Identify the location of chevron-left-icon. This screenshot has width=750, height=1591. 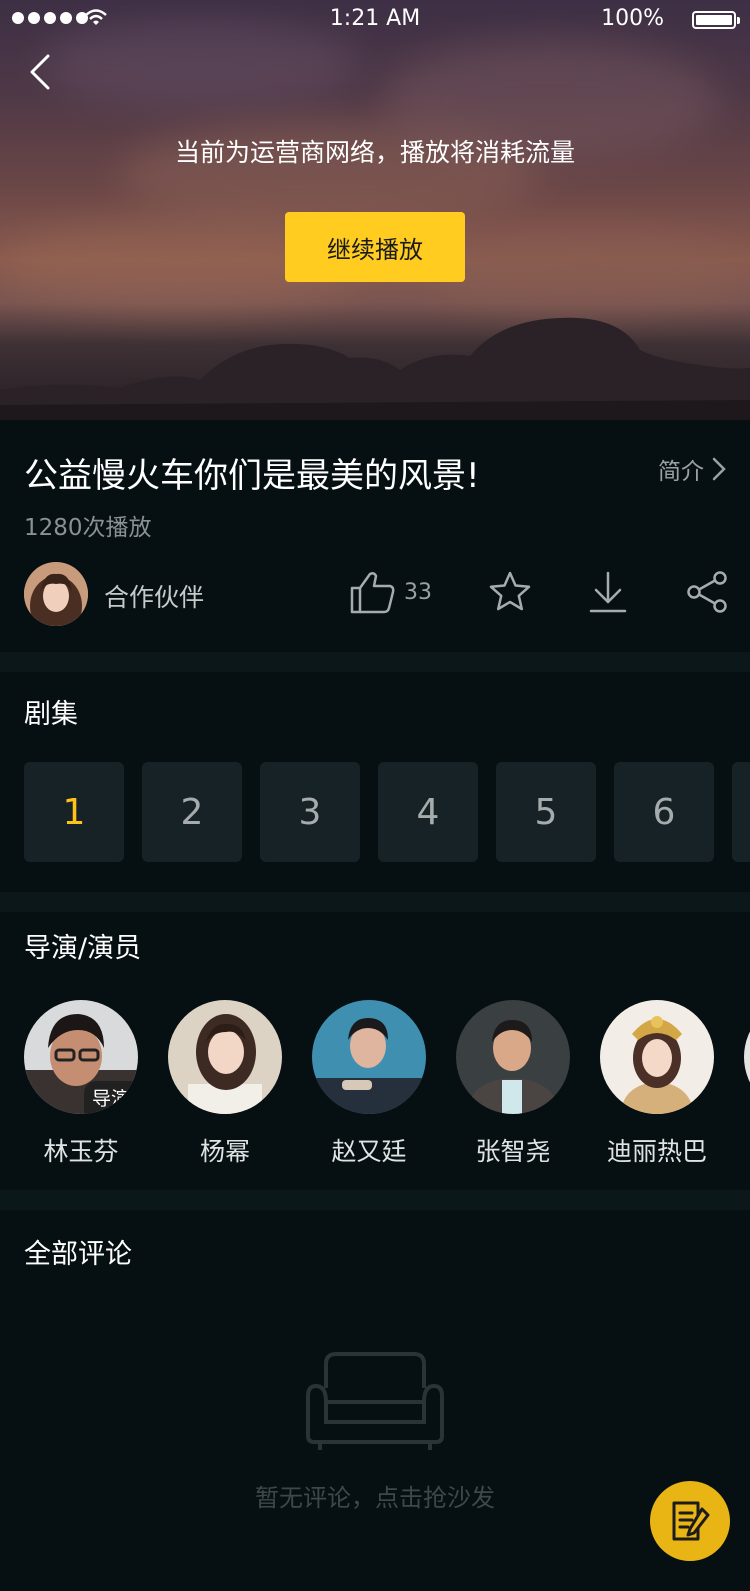
(40, 72).